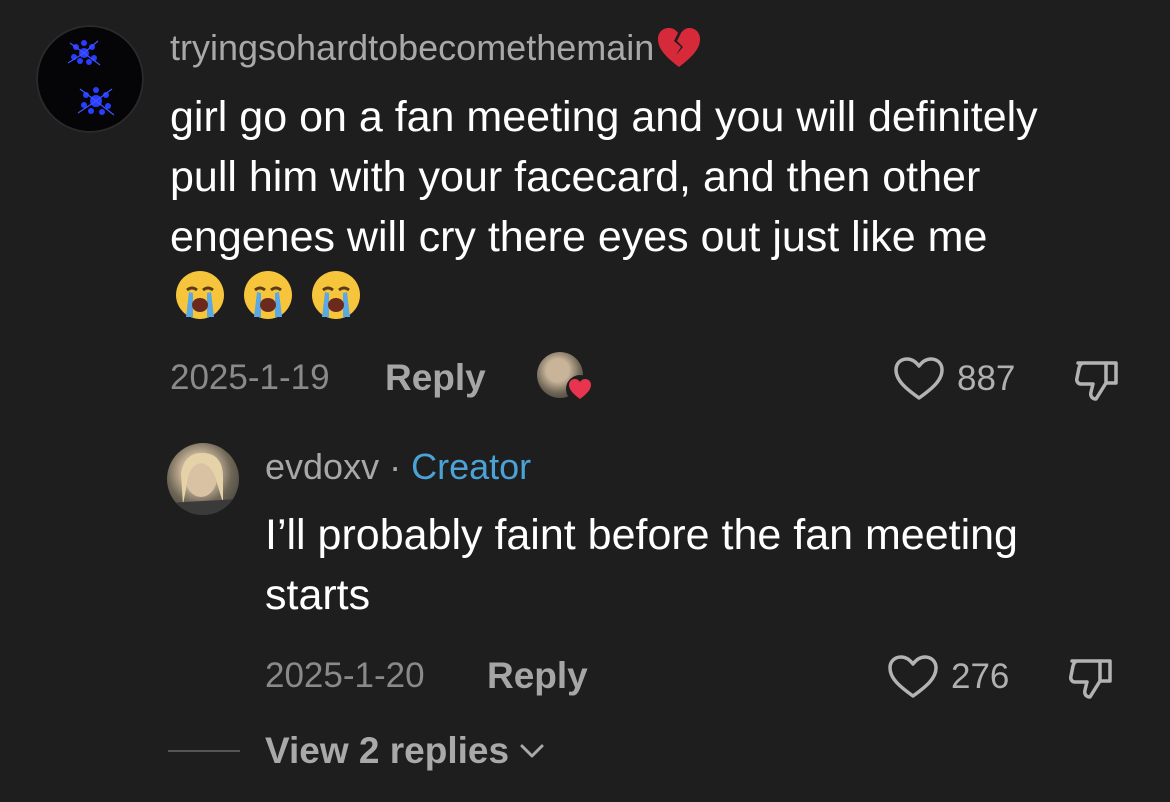 Image resolution: width=1170 pixels, height=802 pixels. Describe the element at coordinates (435, 378) in the screenshot. I see `comment-reply-button: Reply` at that location.